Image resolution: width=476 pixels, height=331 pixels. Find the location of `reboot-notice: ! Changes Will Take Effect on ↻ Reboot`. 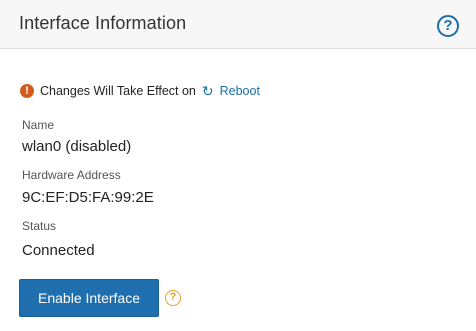

reboot-notice: ! Changes Will Take Effect on ↻ Reboot is located at coordinates (140, 91).